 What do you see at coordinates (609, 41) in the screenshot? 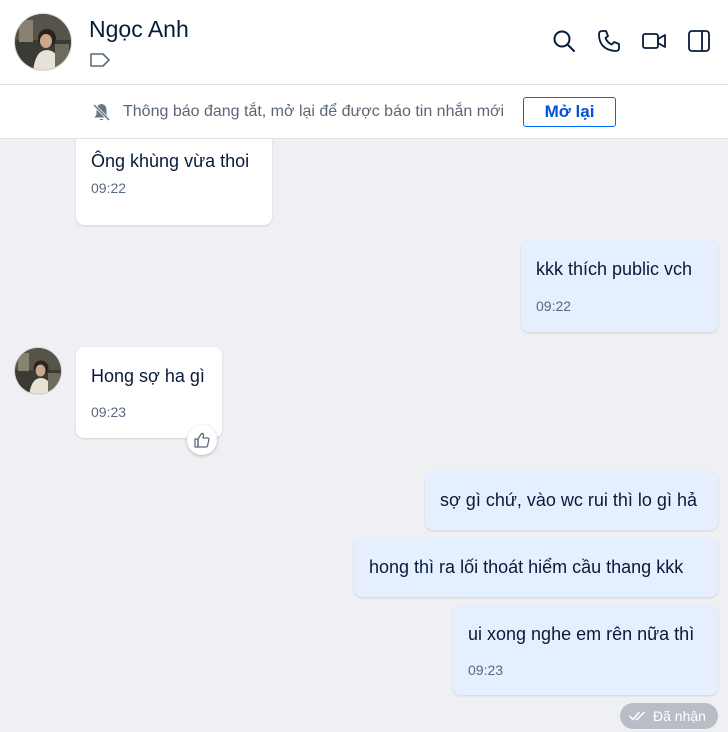
I see `phone-icon` at bounding box center [609, 41].